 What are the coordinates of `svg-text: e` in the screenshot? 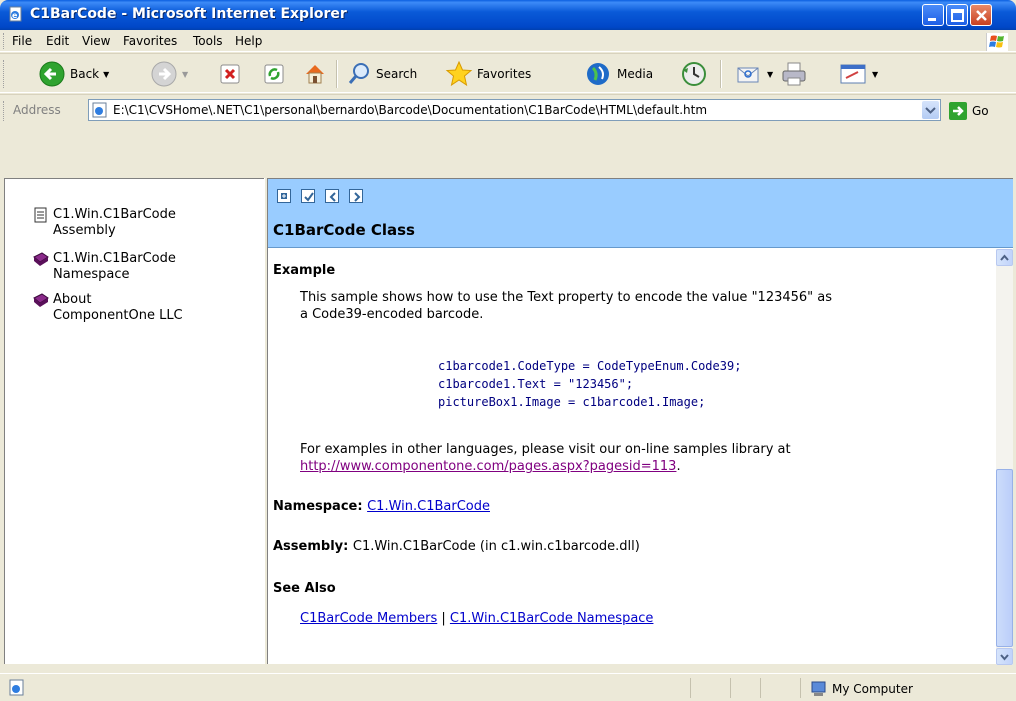 It's located at (15, 15).